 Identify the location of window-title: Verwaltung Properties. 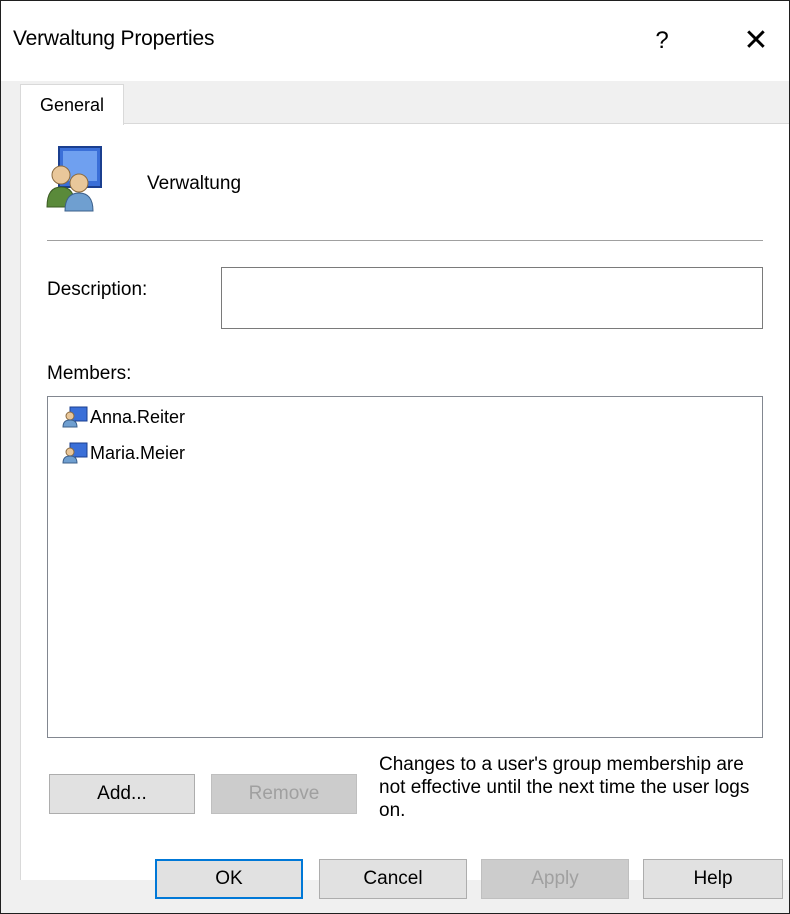
(114, 38).